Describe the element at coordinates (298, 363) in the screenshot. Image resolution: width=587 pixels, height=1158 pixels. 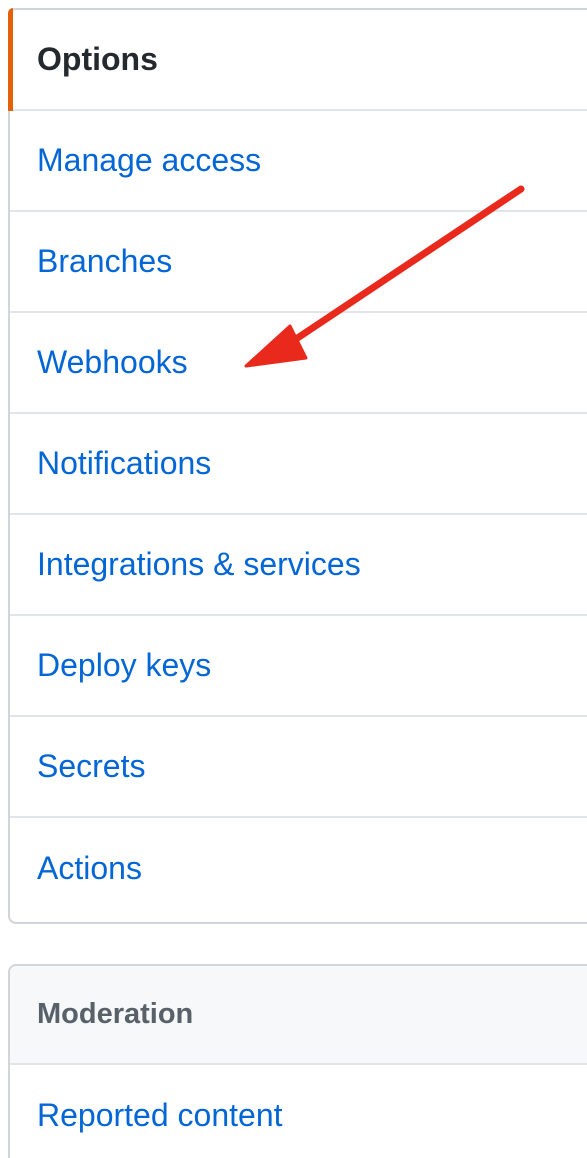
I see `menu-item-webhooks: Webhooks` at that location.